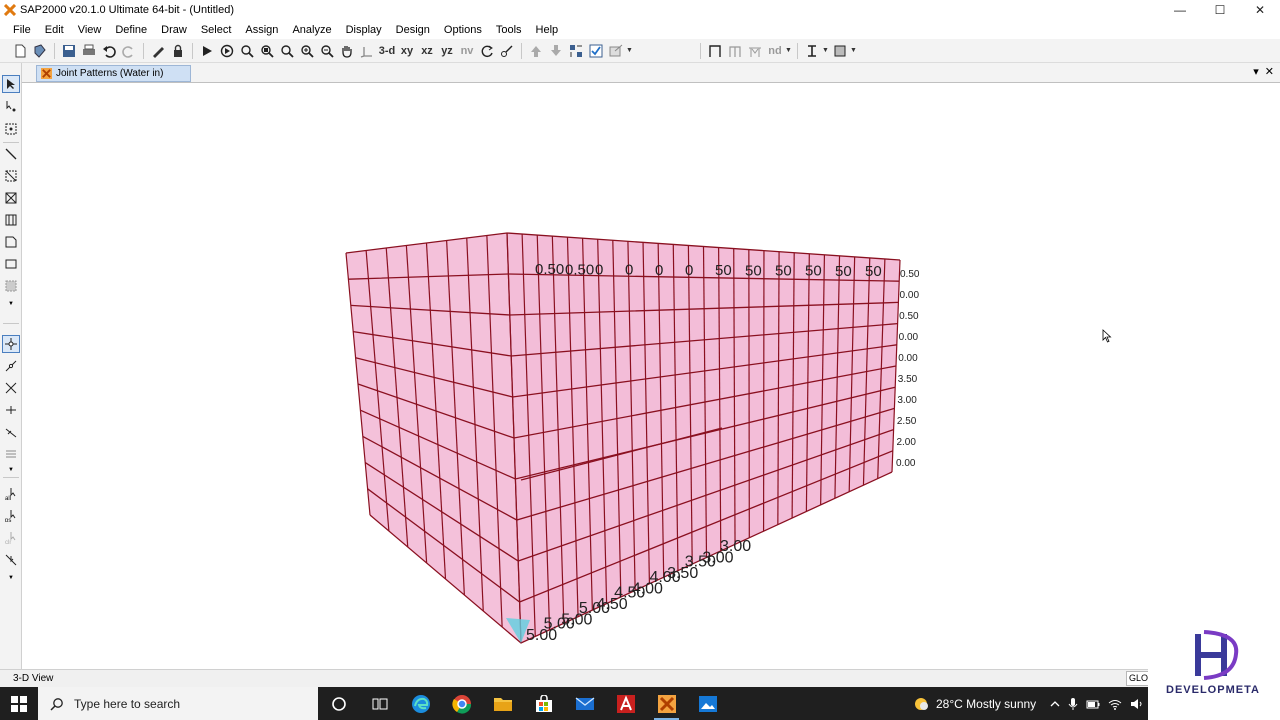 The width and height of the screenshot is (1280, 720). Describe the element at coordinates (364, 30) in the screenshot. I see `menu-display: Display` at that location.